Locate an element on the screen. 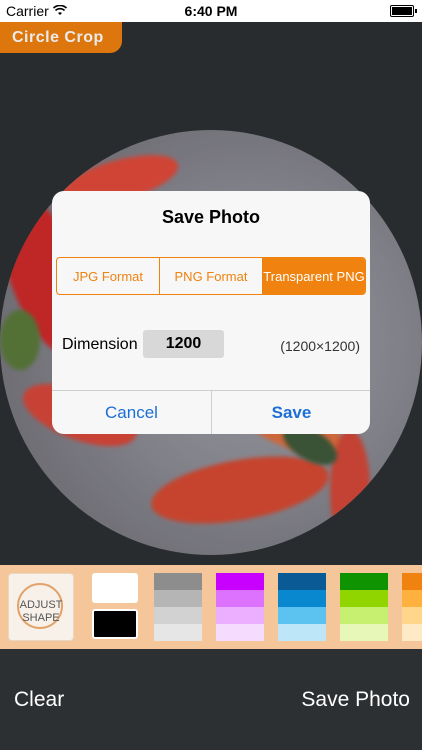 The width and height of the screenshot is (422, 750). clear-button: Clear is located at coordinates (39, 700).